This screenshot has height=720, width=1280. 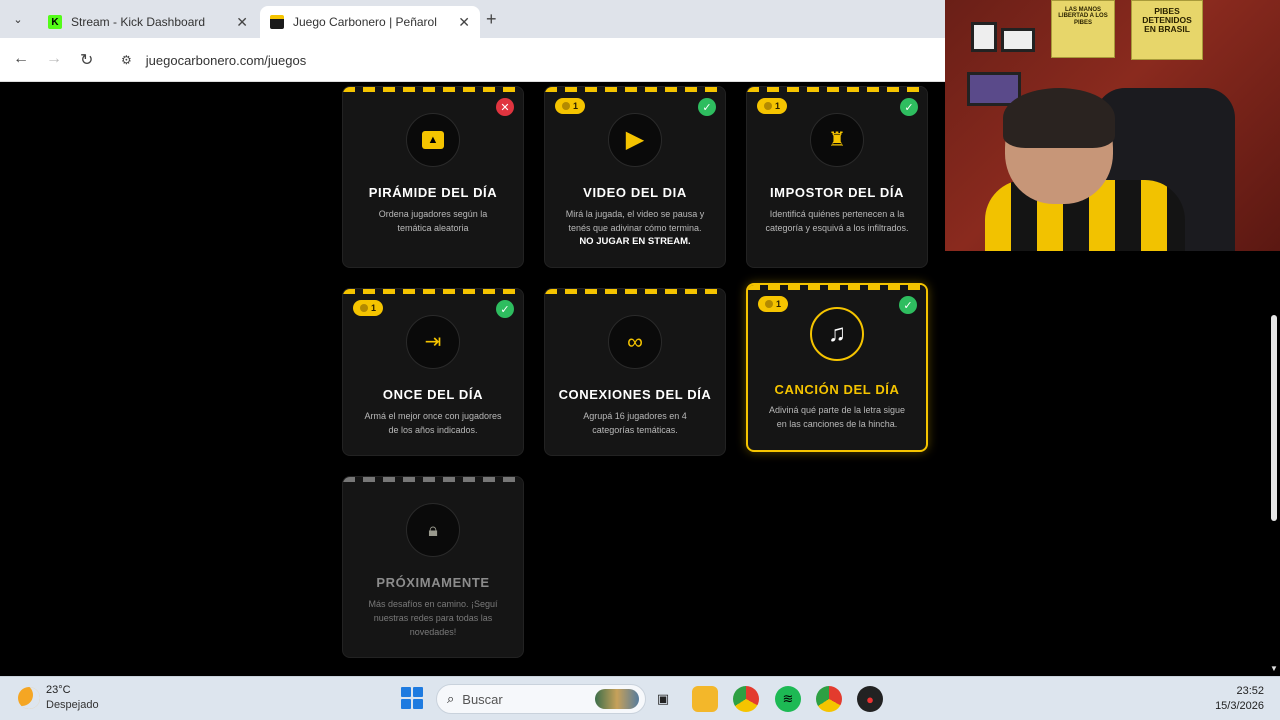 What do you see at coordinates (433, 342) in the screenshot?
I see `lineup-icon: ⇥` at bounding box center [433, 342].